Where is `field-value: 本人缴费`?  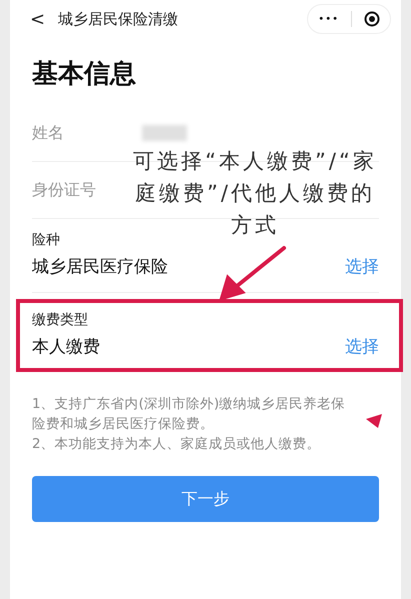
field-value: 本人缴费 is located at coordinates (66, 347).